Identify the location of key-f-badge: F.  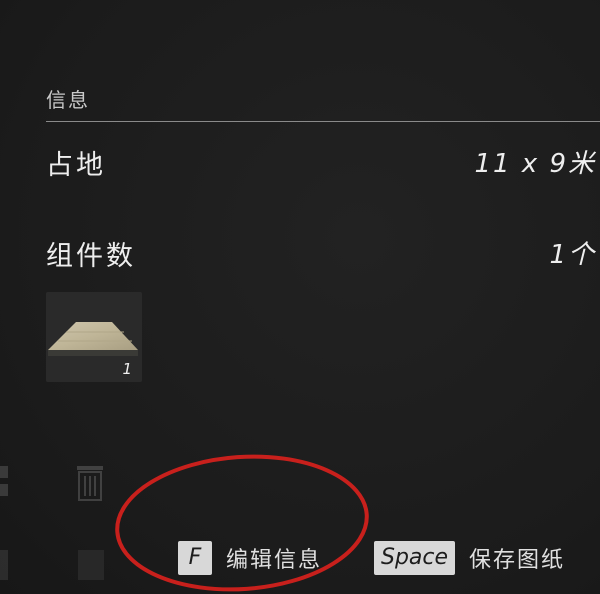
(195, 558).